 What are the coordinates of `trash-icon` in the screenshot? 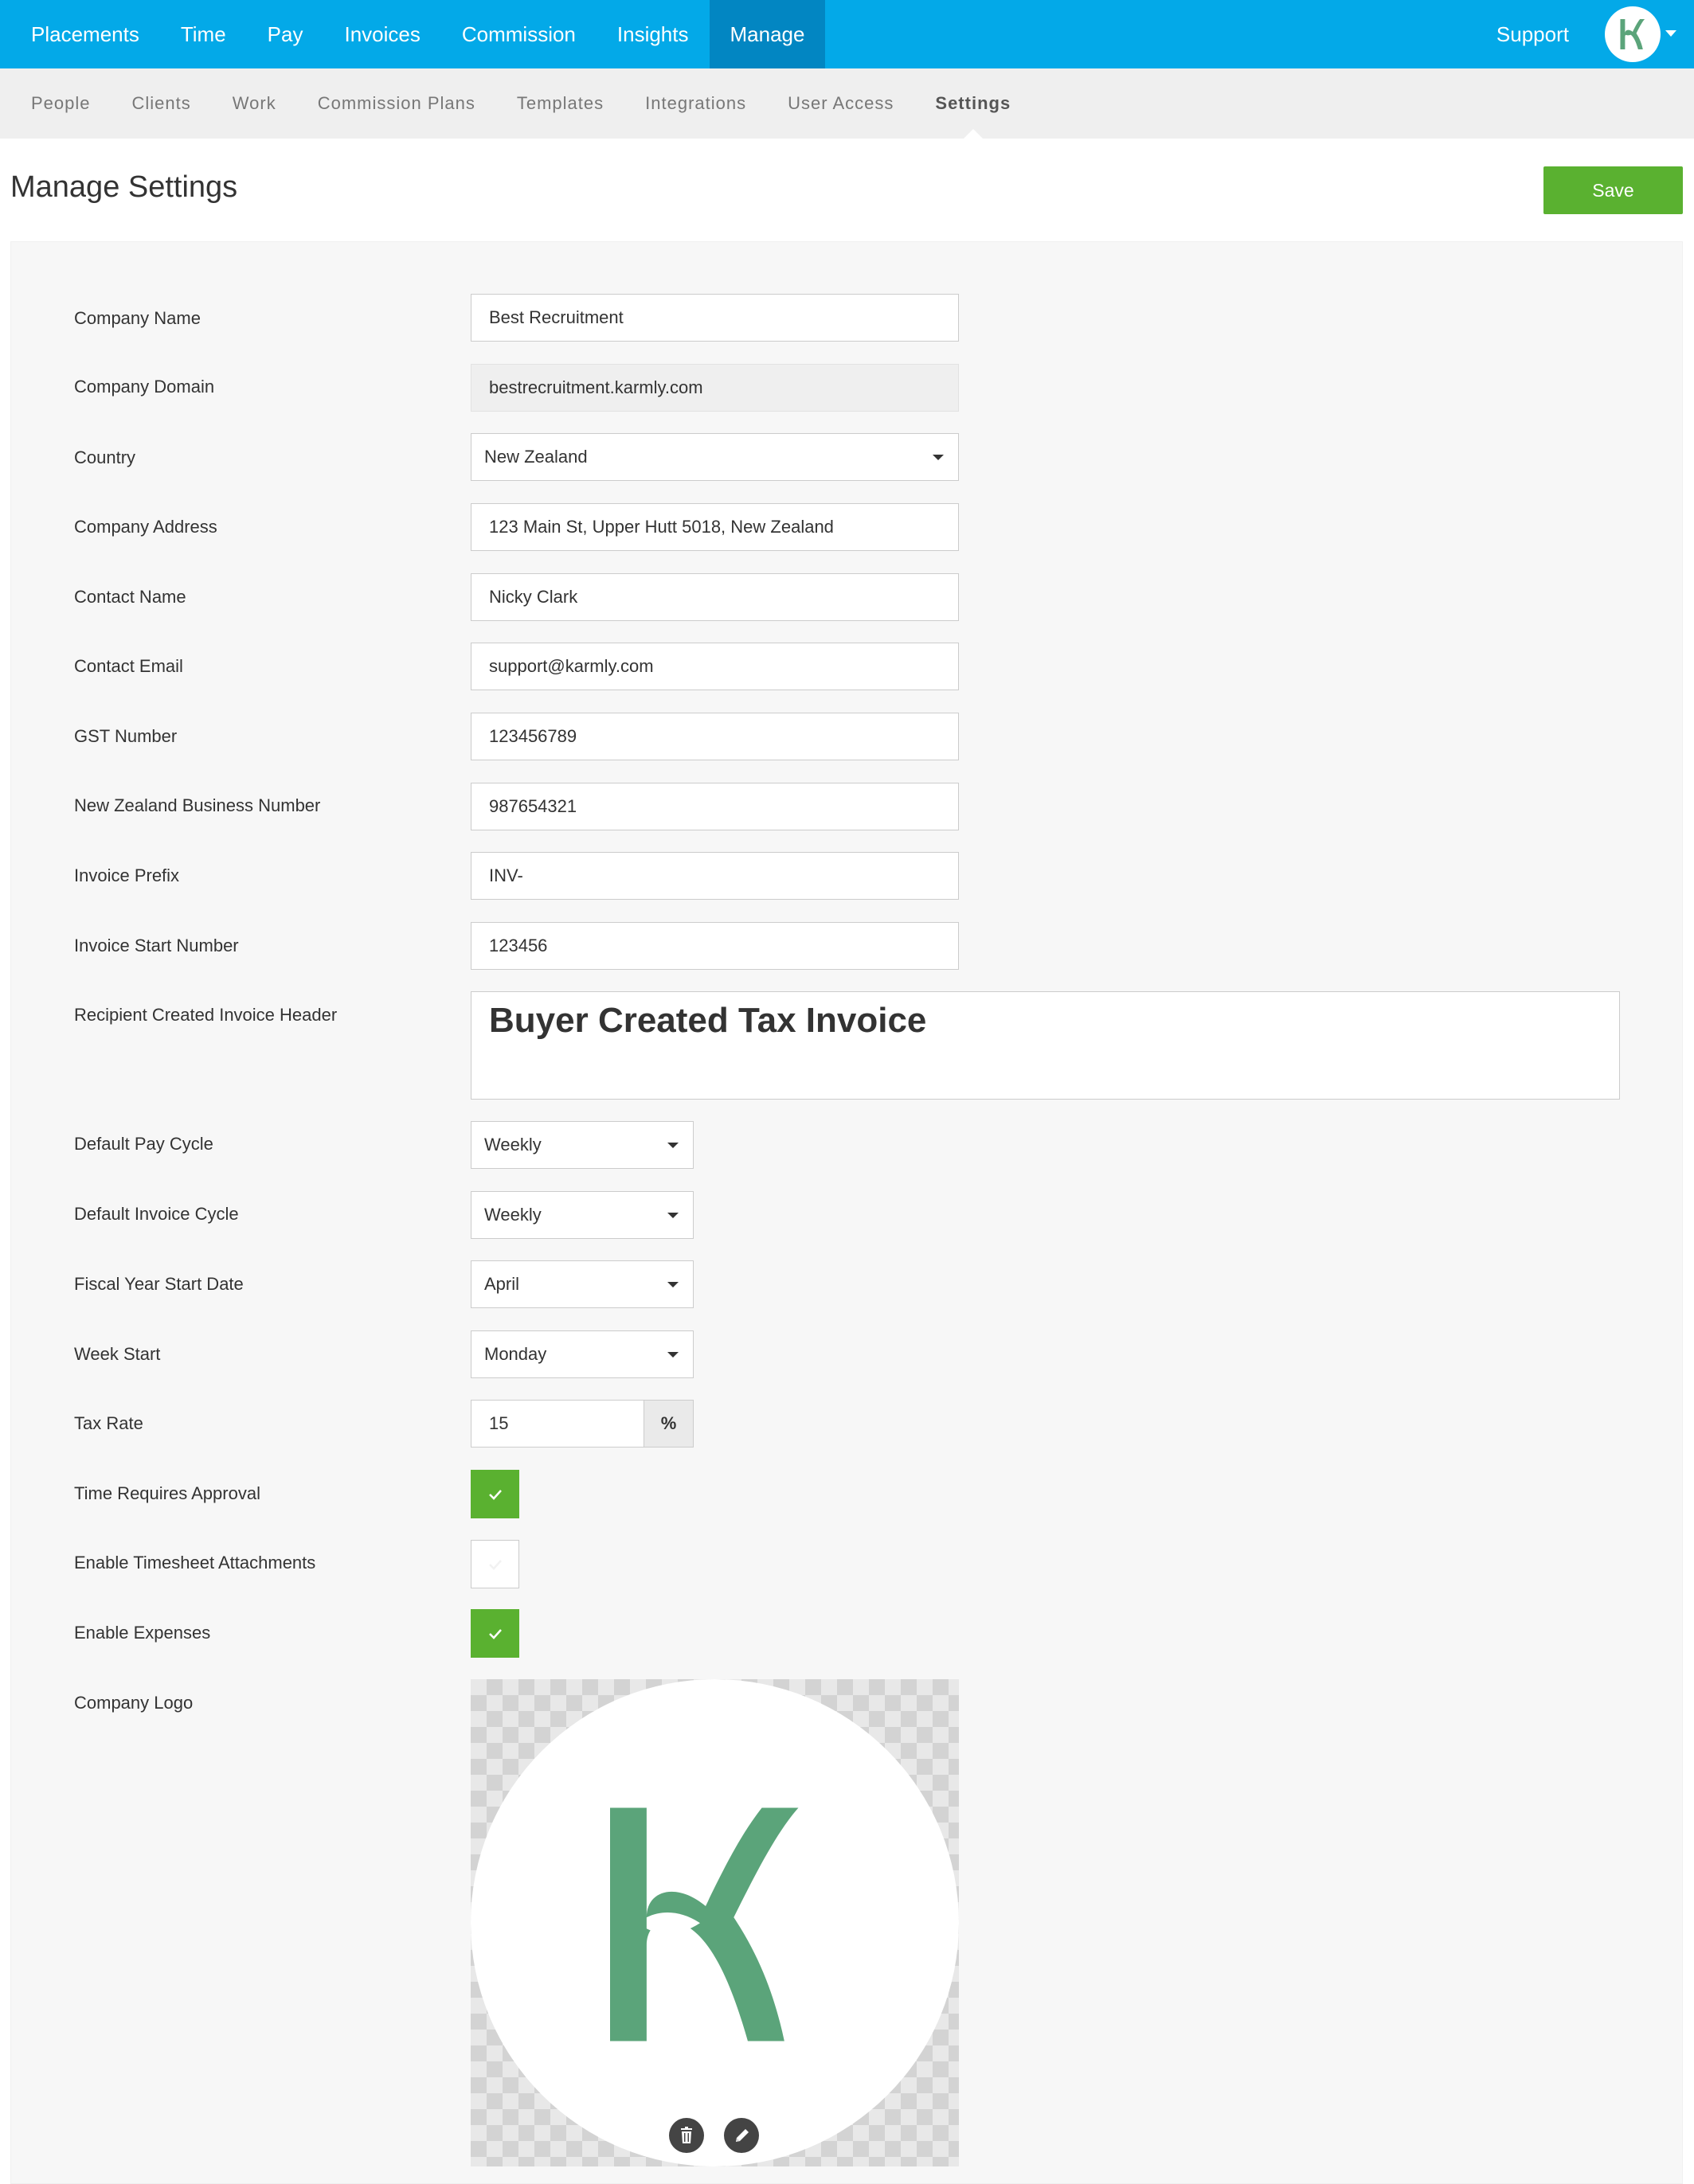 It's located at (686, 2135).